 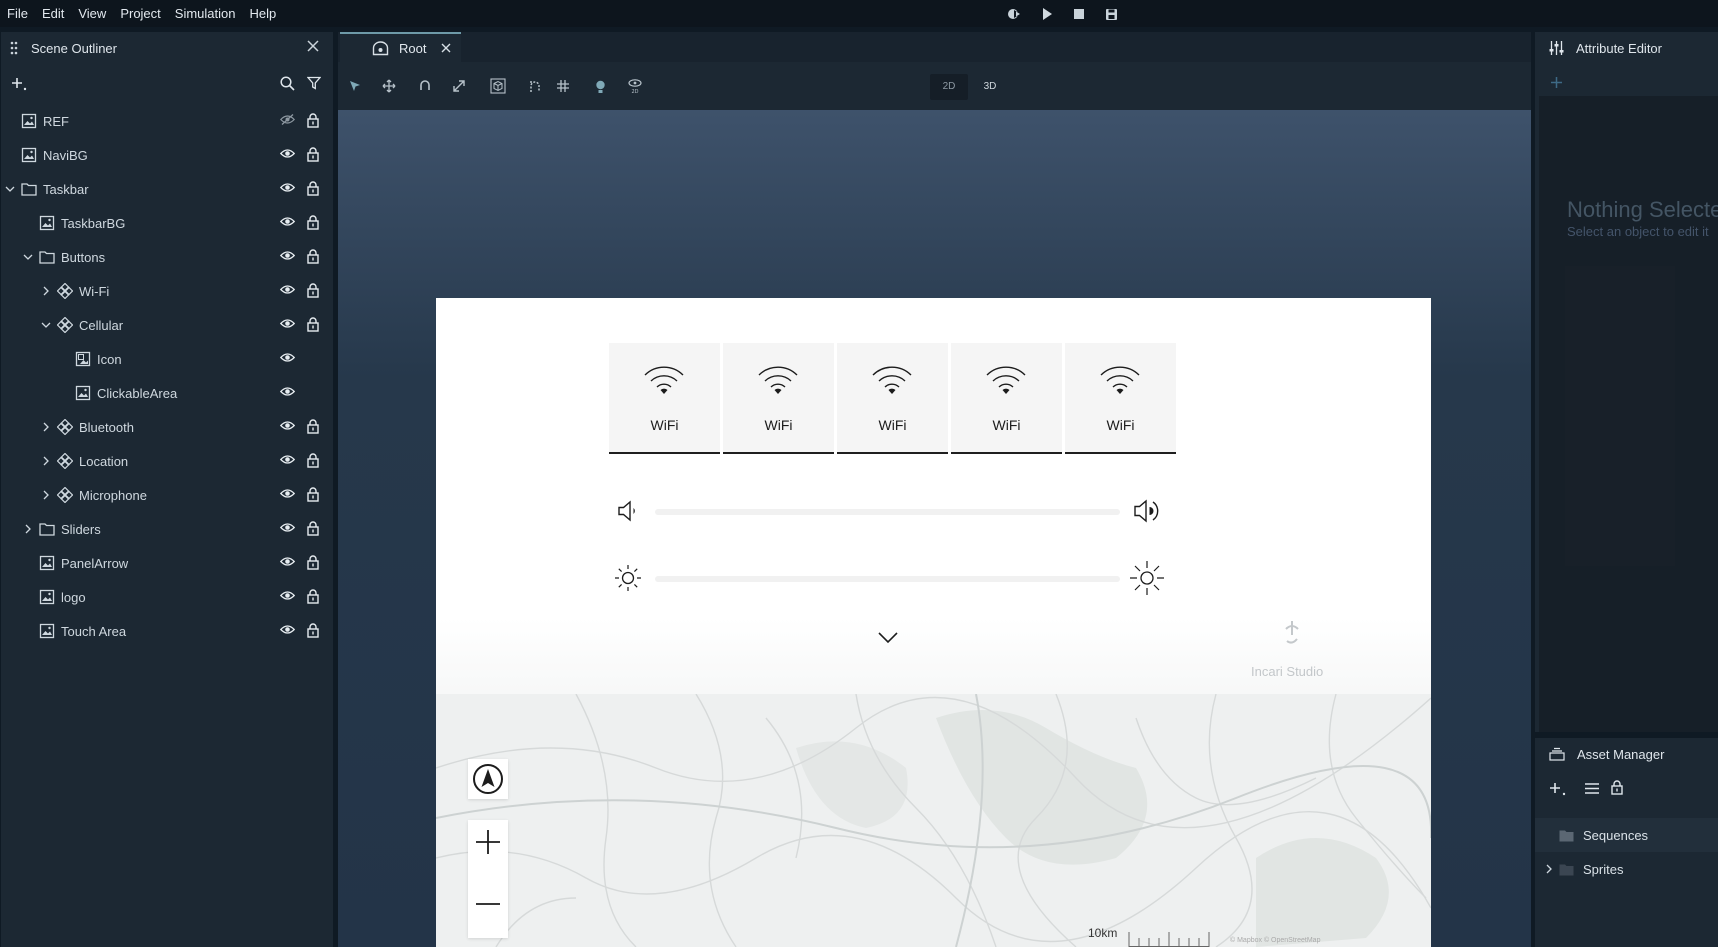 I want to click on tree-item-buttons: Buttons, so click(x=167, y=257).